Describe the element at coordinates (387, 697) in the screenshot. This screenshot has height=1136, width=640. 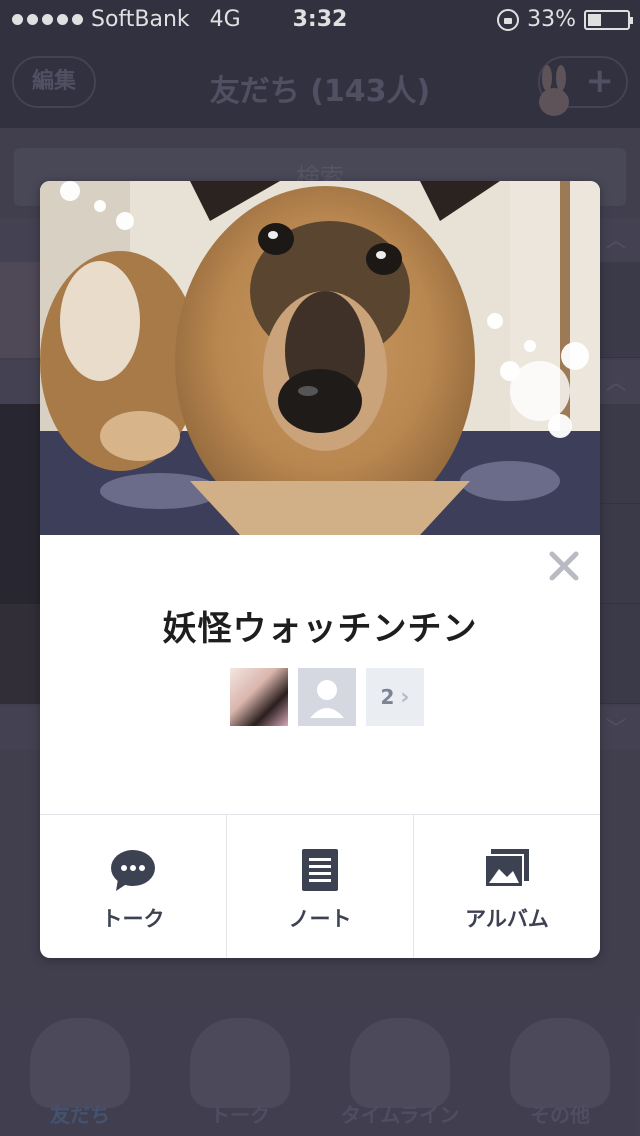
I see `more-friends-count: 2` at that location.